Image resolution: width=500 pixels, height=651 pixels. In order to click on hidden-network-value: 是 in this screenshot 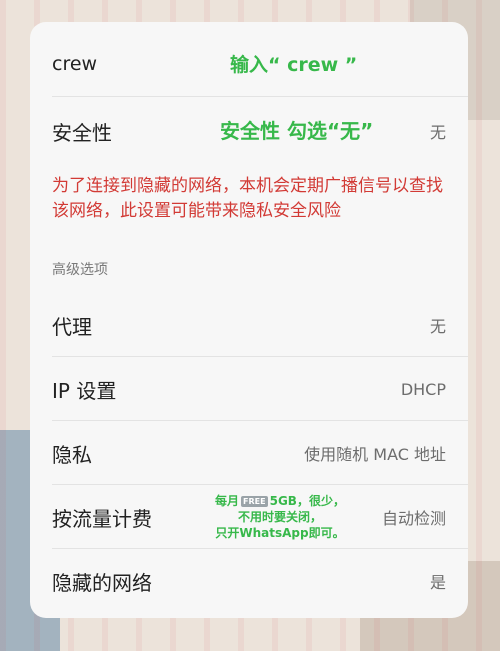, I will do `click(437, 582)`.